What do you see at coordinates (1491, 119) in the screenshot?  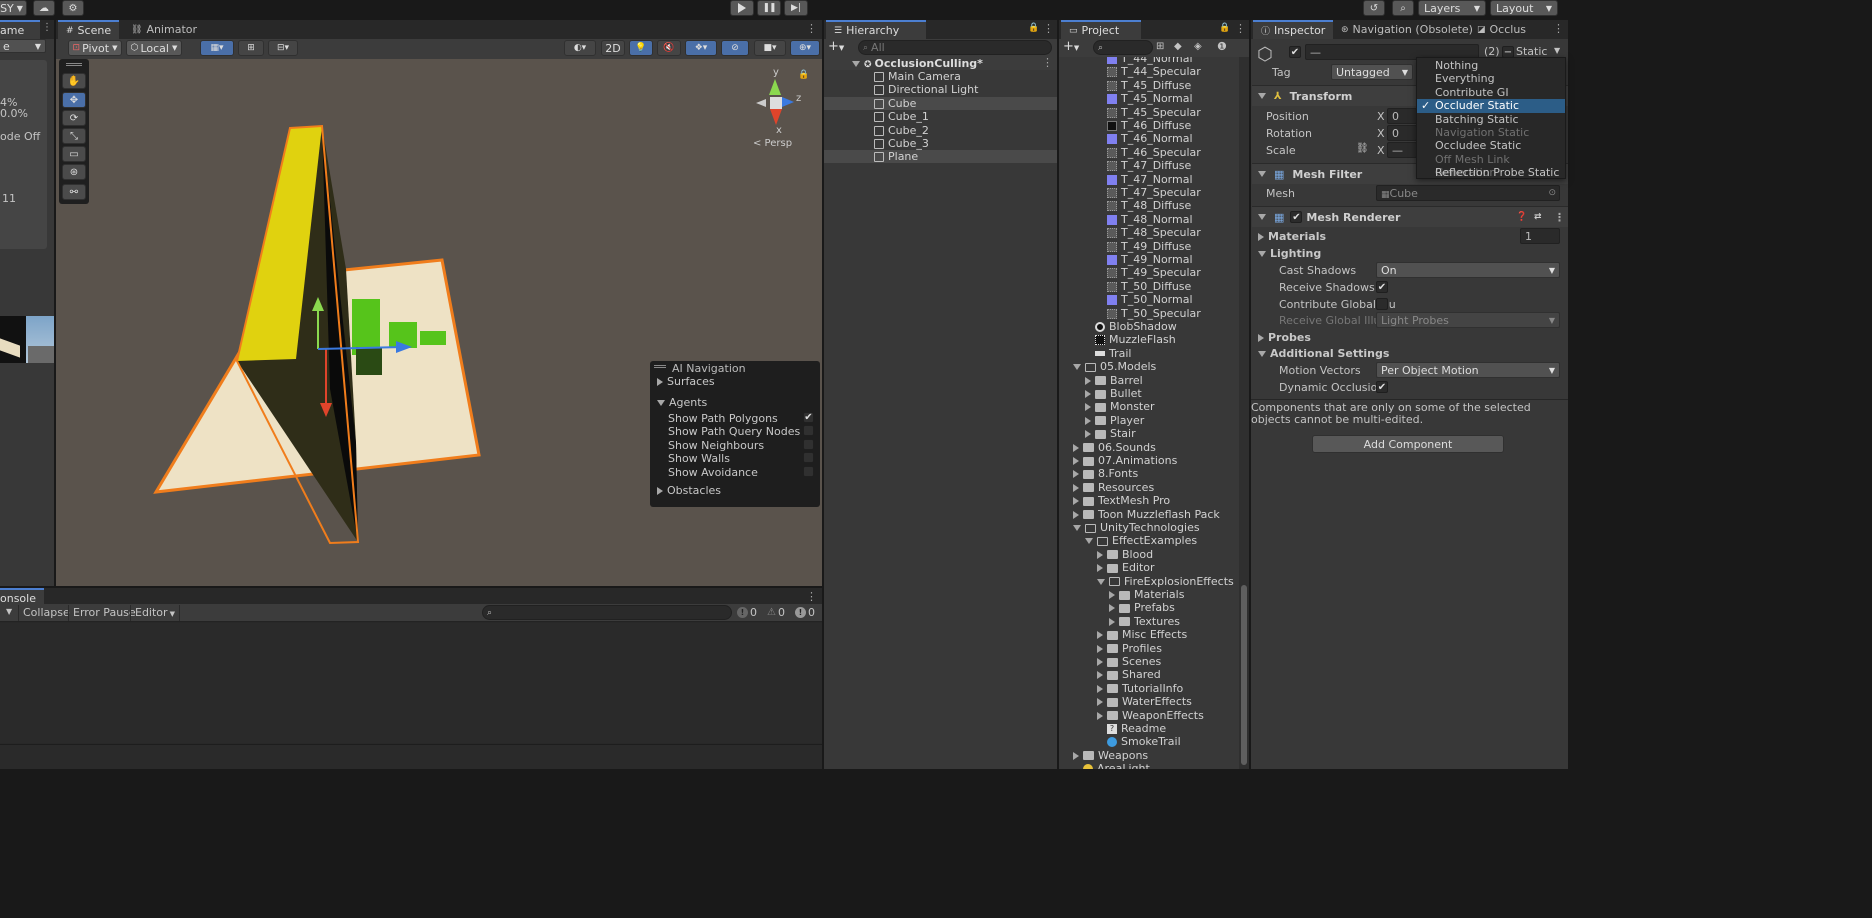 I see `static-menu-item: Batching Static` at bounding box center [1491, 119].